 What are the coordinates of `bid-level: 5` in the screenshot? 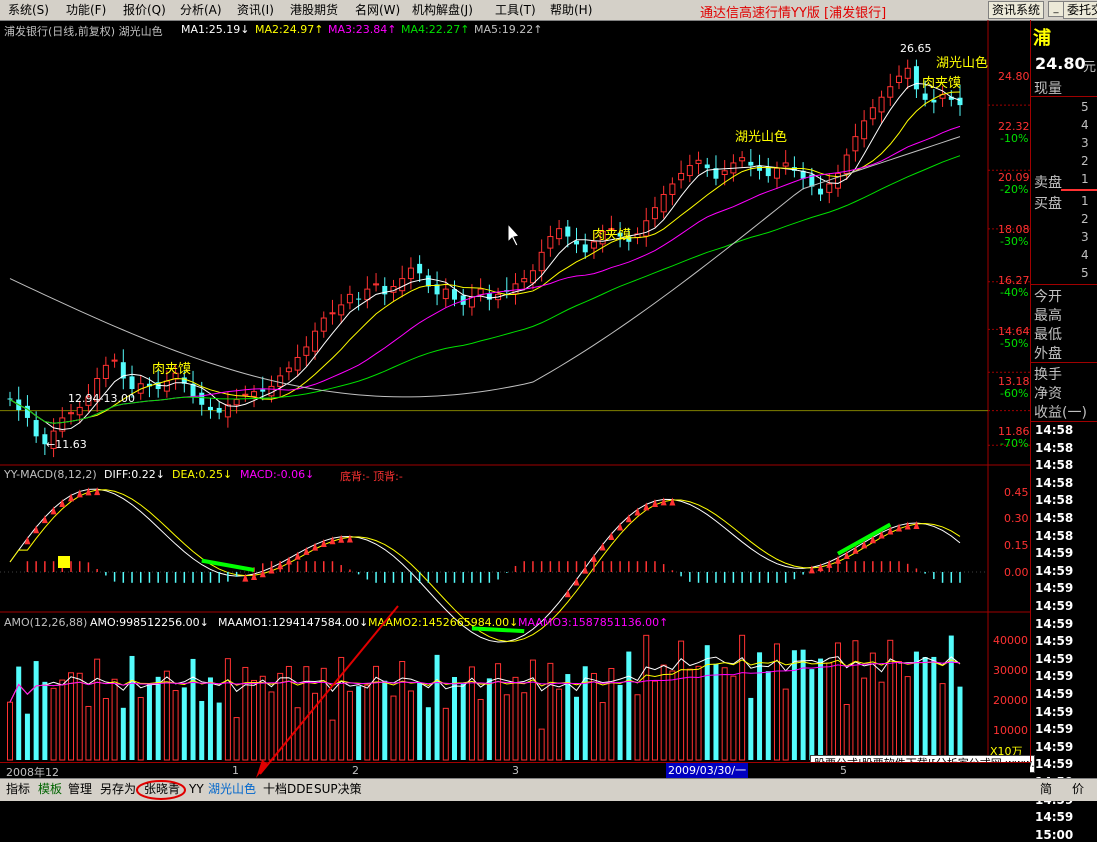 It's located at (1085, 273).